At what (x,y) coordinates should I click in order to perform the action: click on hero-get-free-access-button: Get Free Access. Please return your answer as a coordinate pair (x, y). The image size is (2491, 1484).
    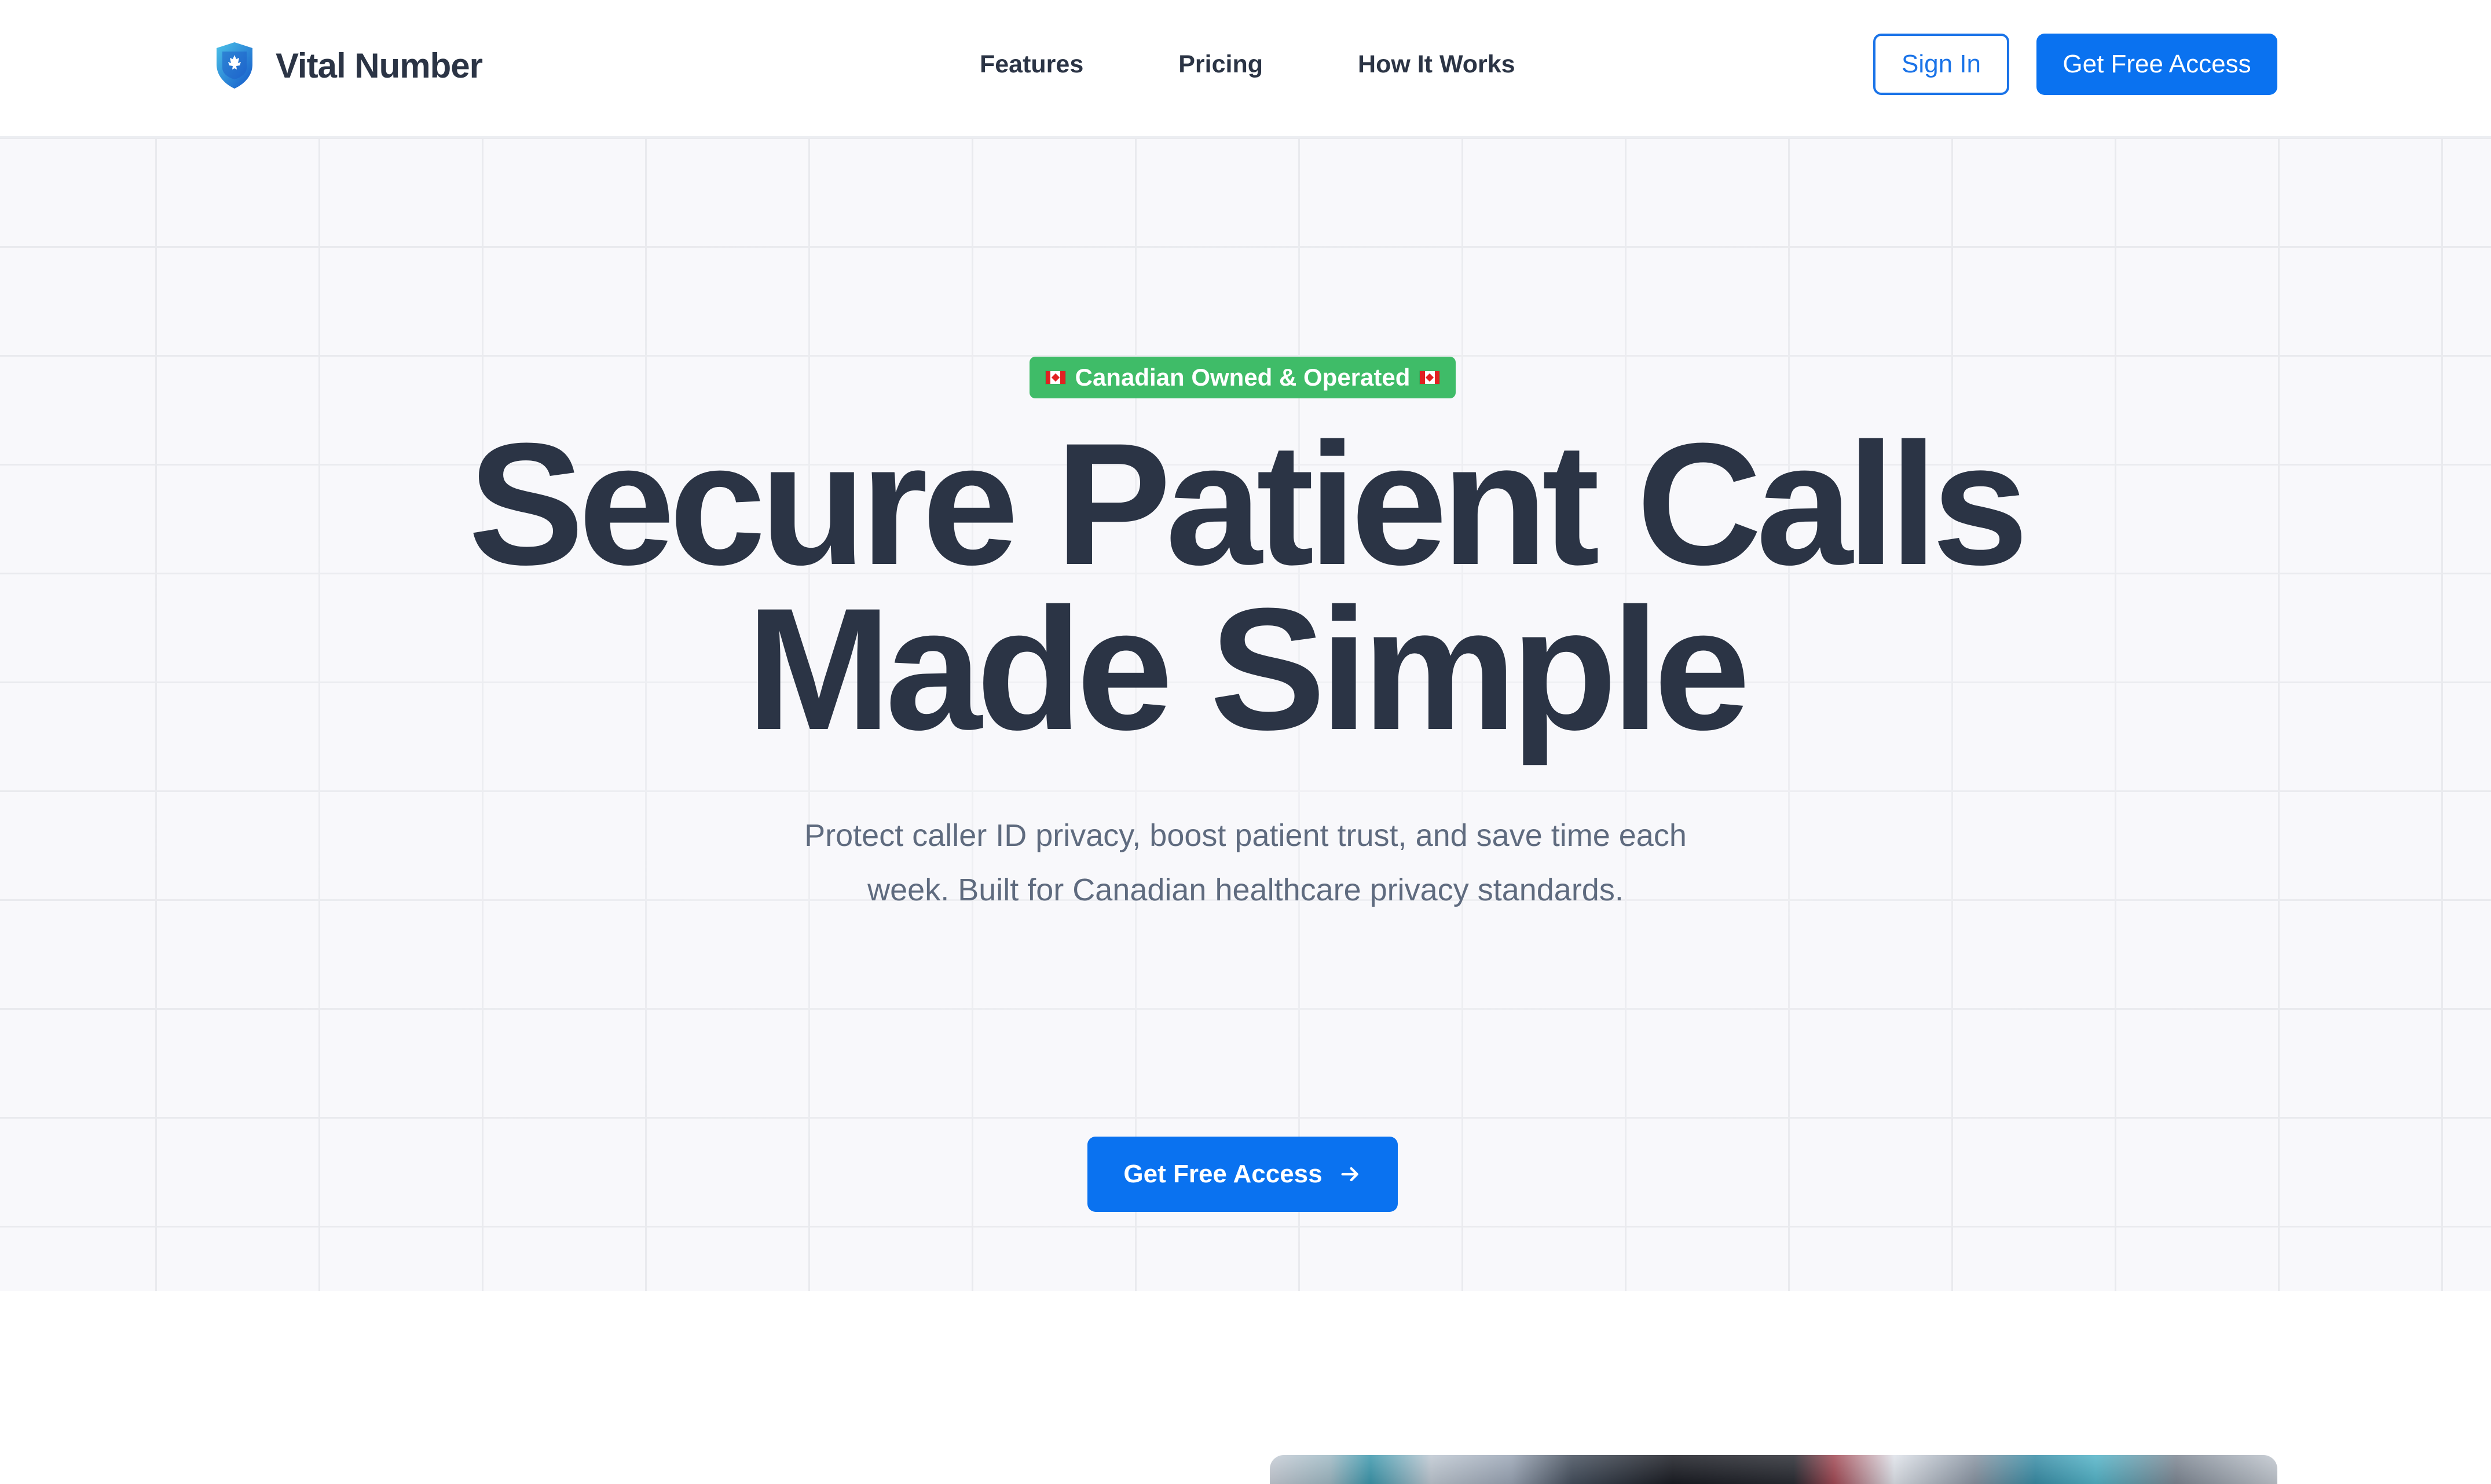
    Looking at the image, I should click on (1243, 1174).